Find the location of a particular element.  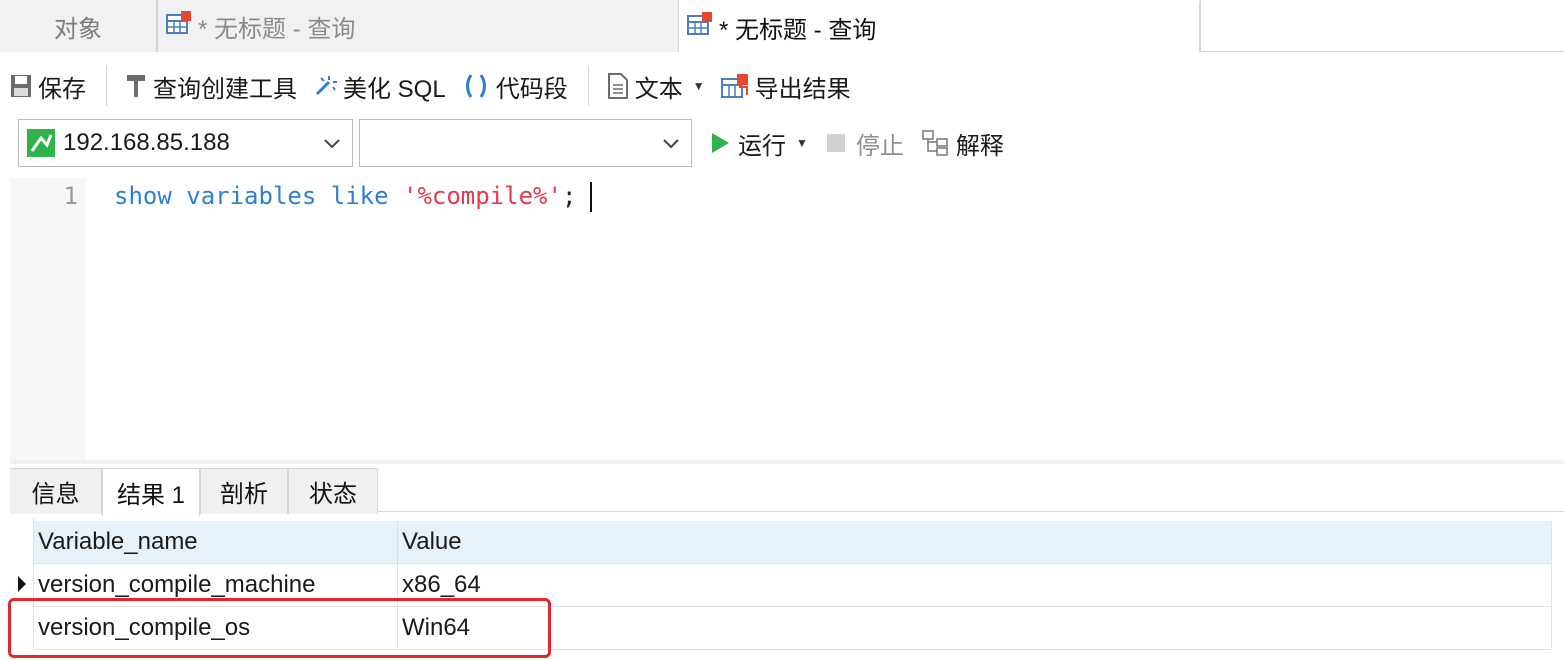

save-button: 保存 is located at coordinates (48, 86).